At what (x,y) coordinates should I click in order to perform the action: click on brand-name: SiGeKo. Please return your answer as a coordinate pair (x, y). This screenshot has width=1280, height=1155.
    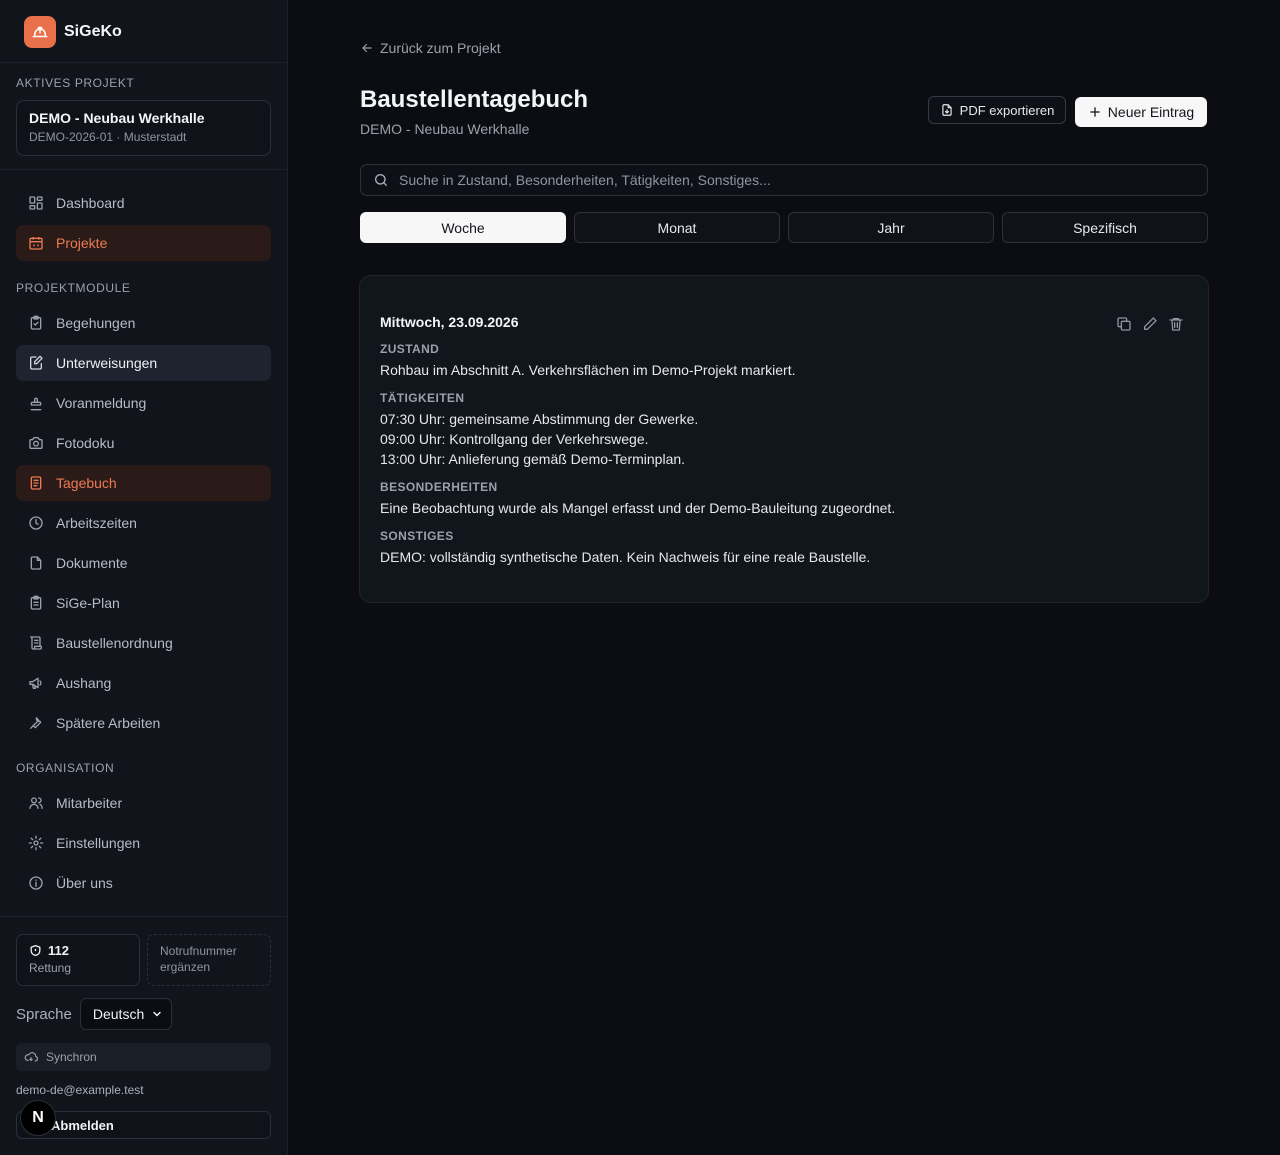
    Looking at the image, I should click on (93, 31).